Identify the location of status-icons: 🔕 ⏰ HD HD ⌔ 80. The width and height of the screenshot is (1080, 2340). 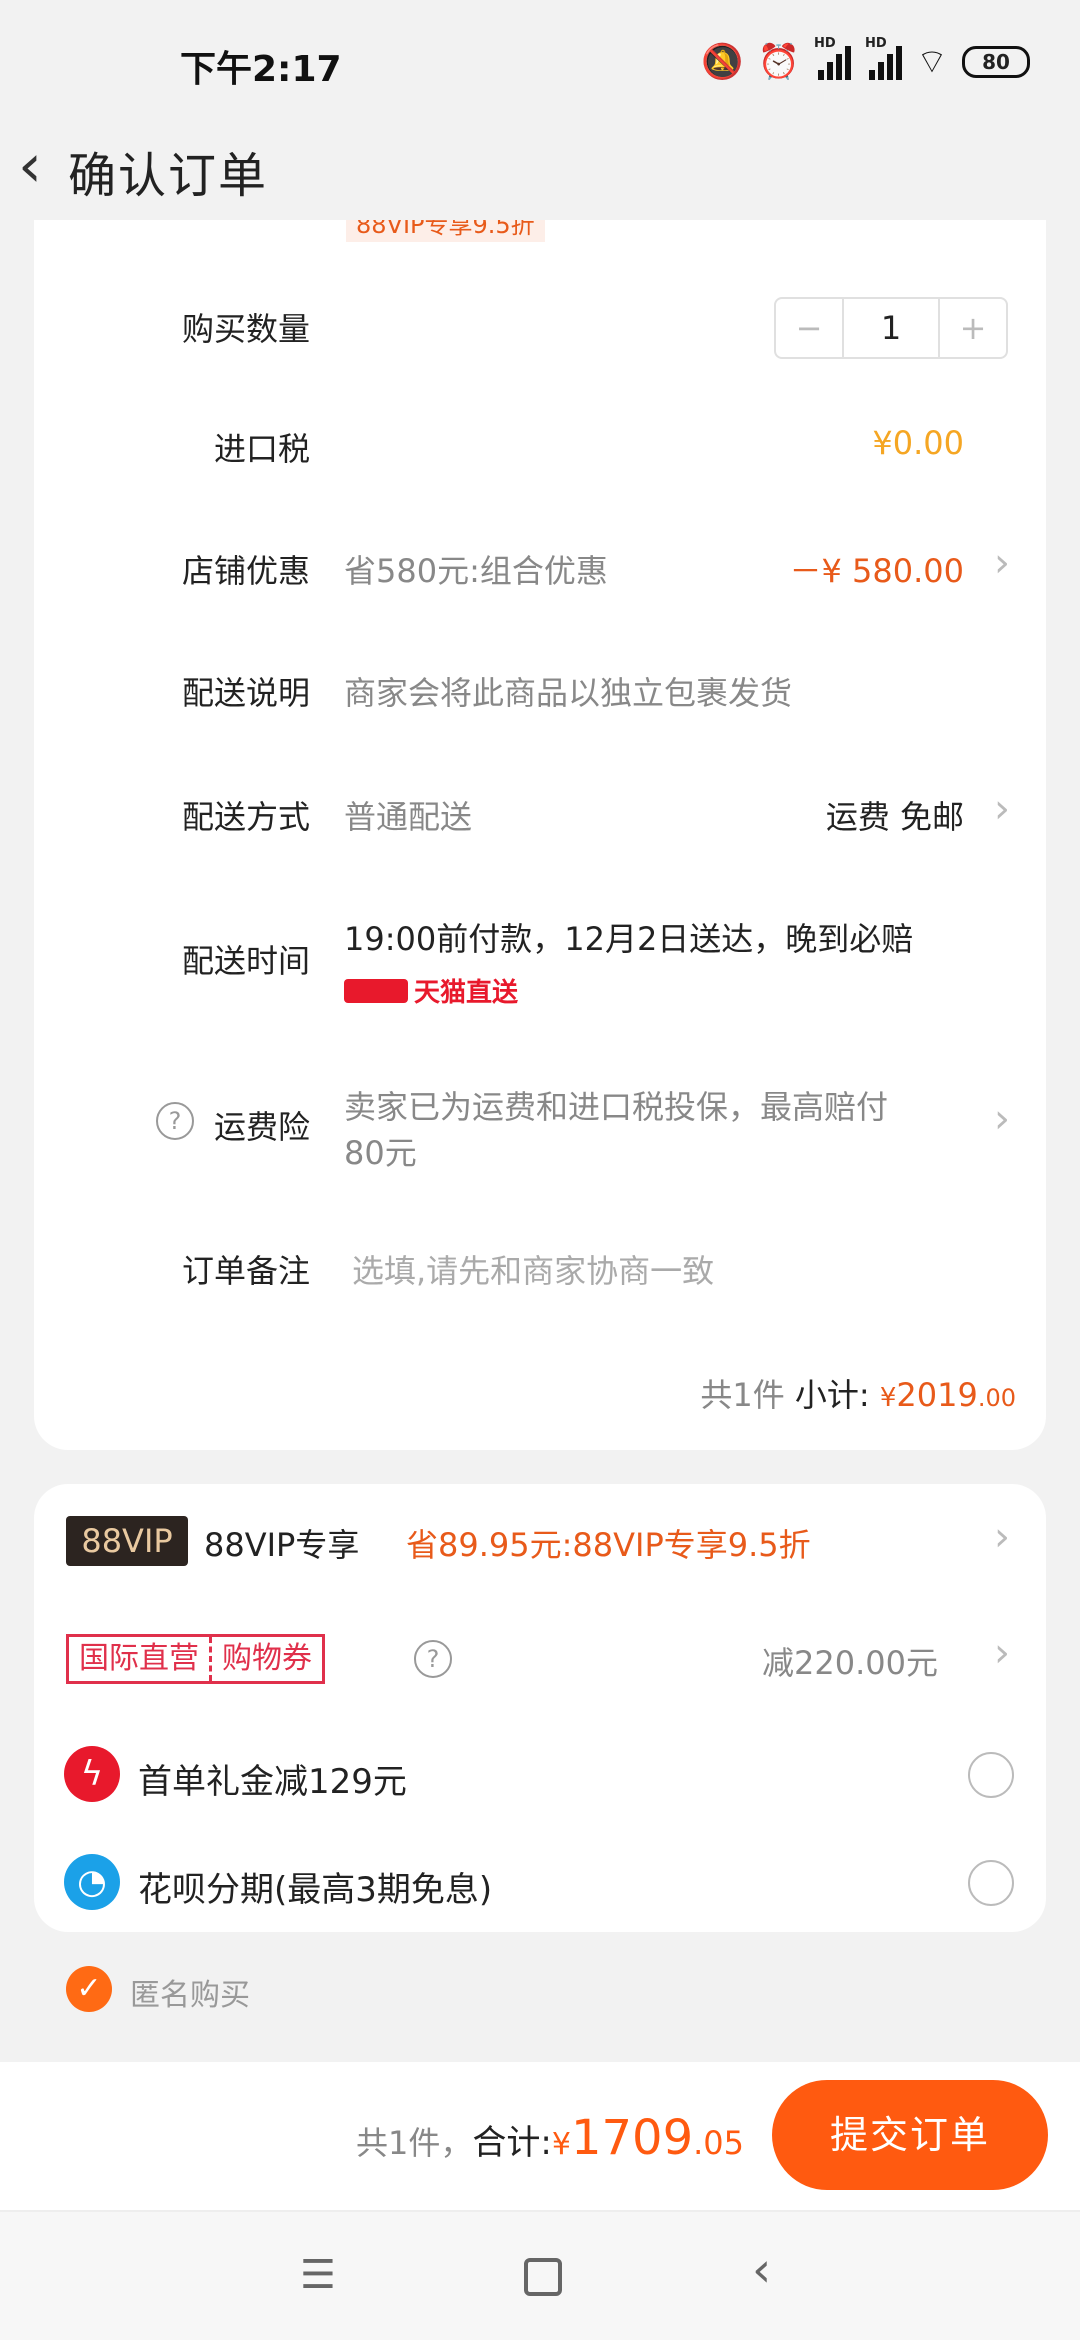
(865, 60).